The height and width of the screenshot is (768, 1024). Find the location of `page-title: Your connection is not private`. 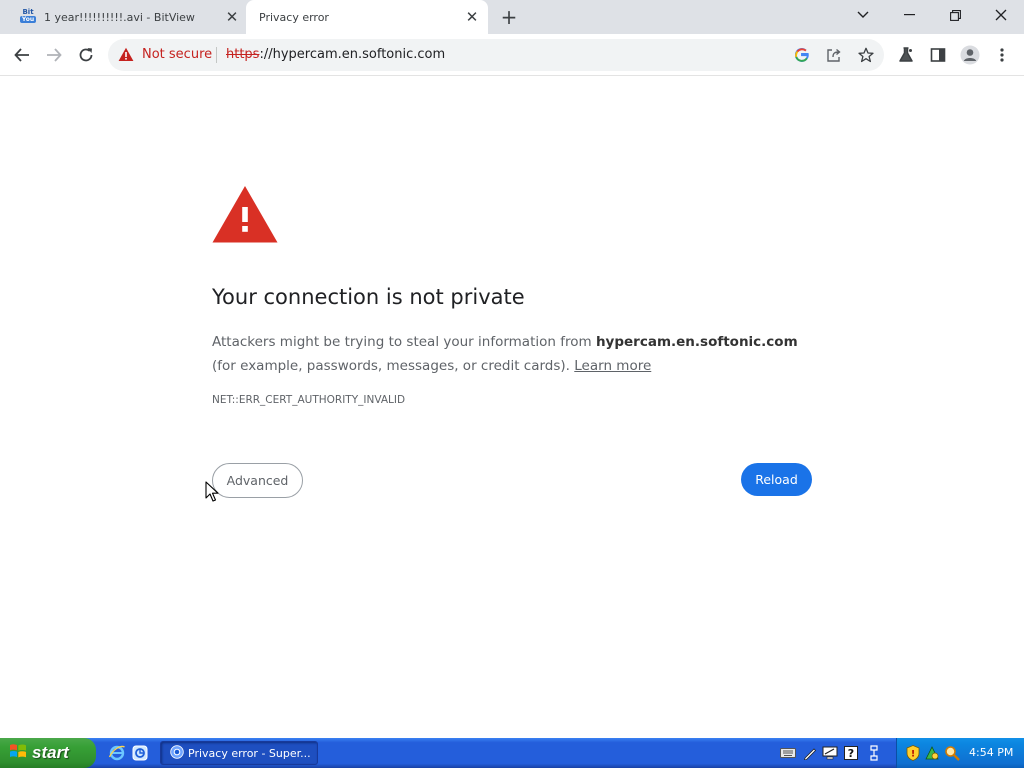

page-title: Your connection is not private is located at coordinates (368, 297).